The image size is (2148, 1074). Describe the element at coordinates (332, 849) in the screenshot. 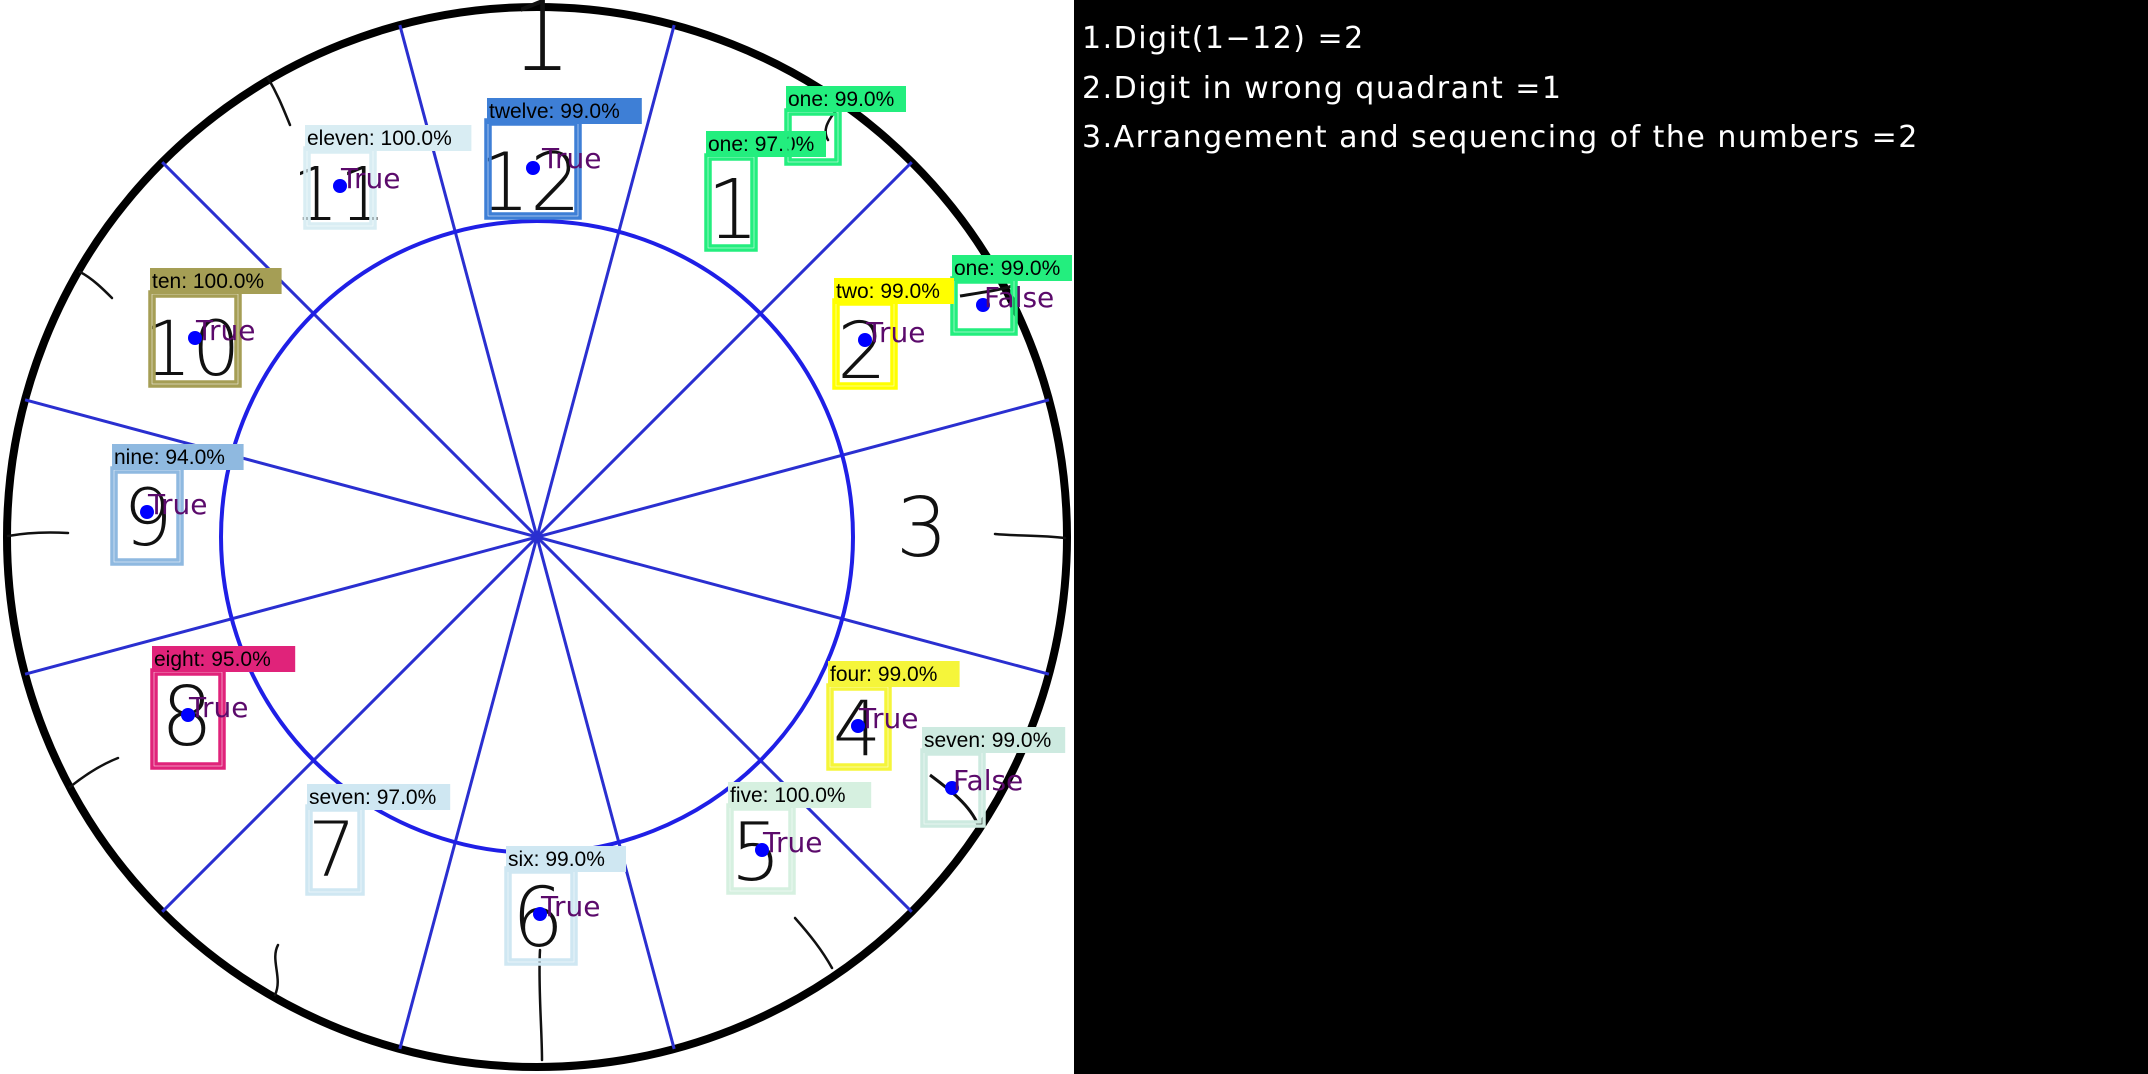

I see `handwritten-7: 7` at that location.